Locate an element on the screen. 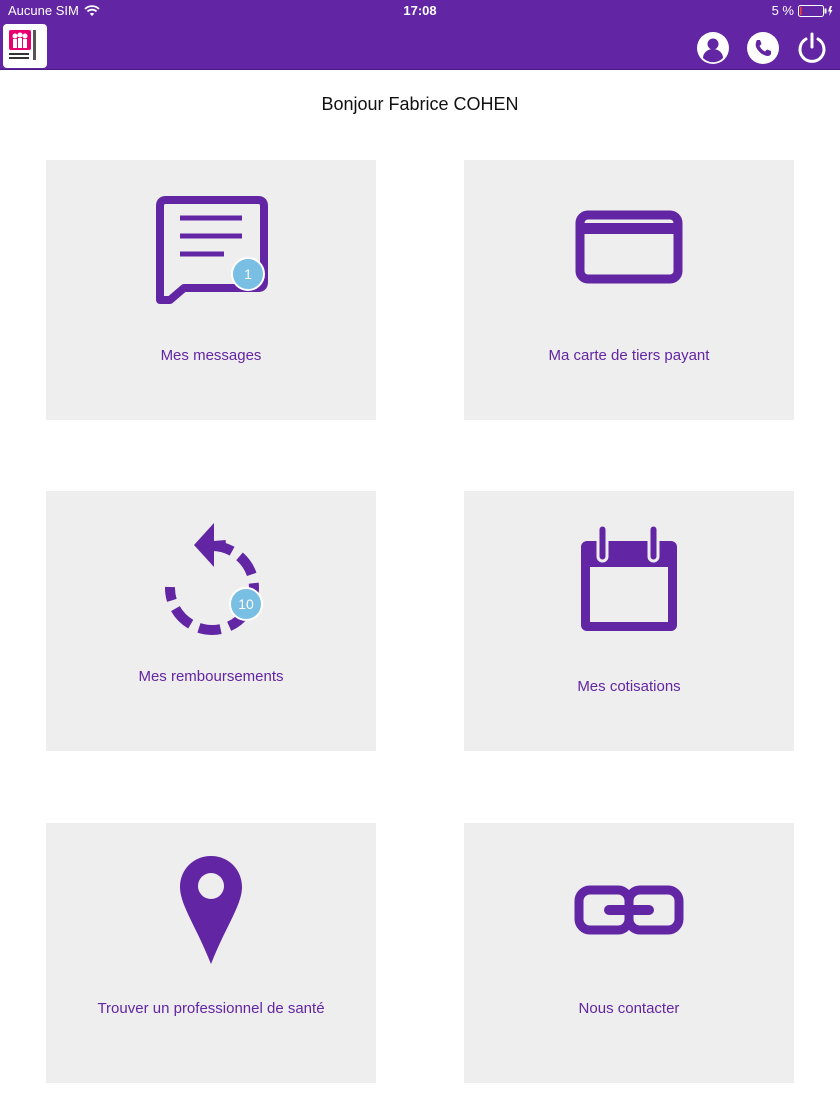  tile-find-professional: Trouver un professionnel de santé is located at coordinates (211, 953).